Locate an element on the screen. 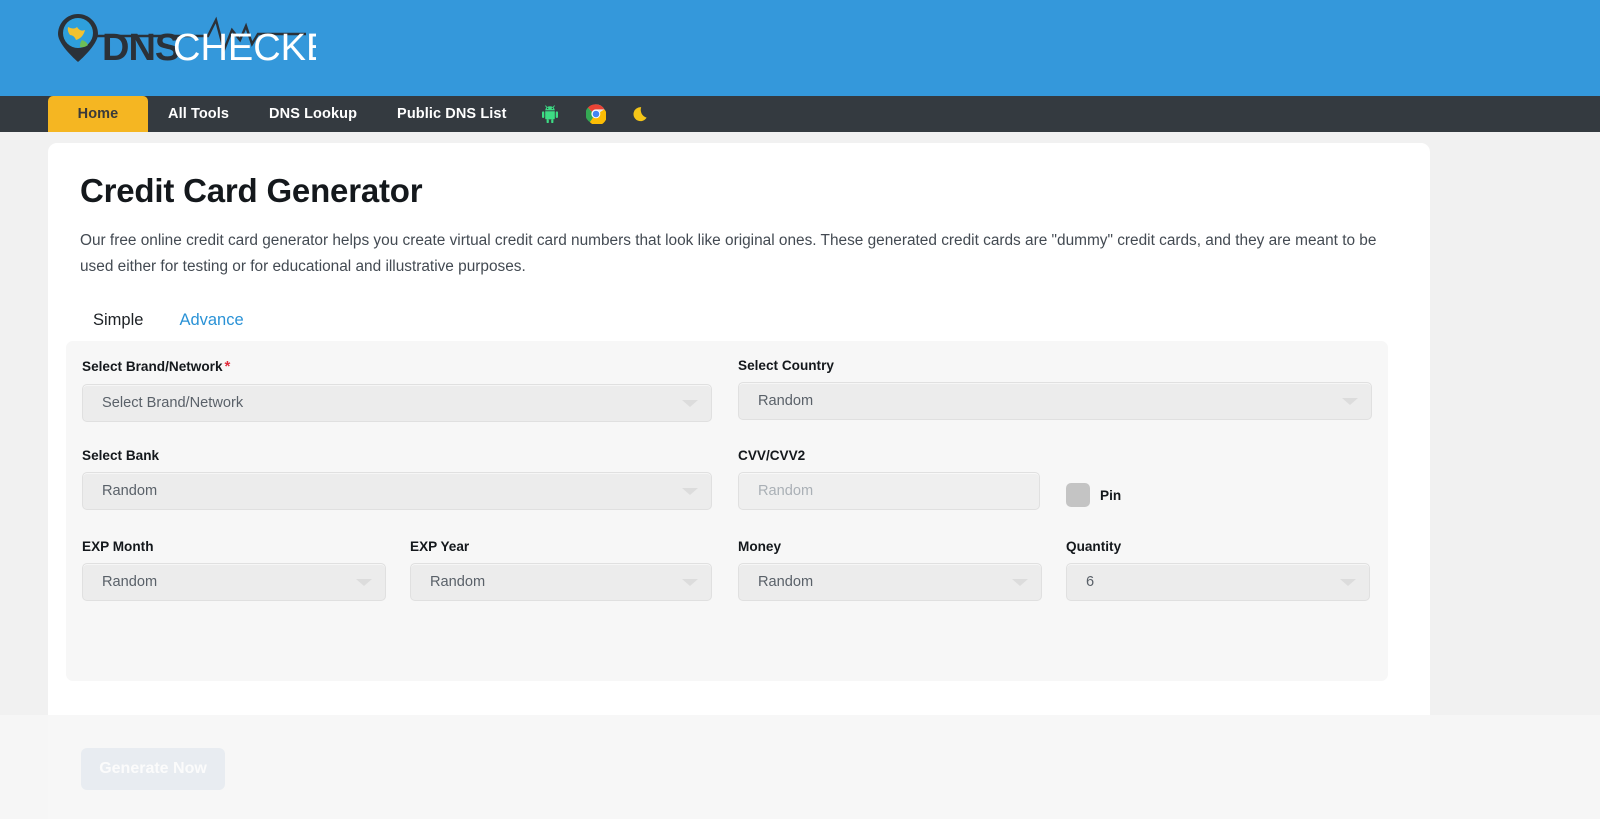  select-quantity: 6 is located at coordinates (1218, 582).